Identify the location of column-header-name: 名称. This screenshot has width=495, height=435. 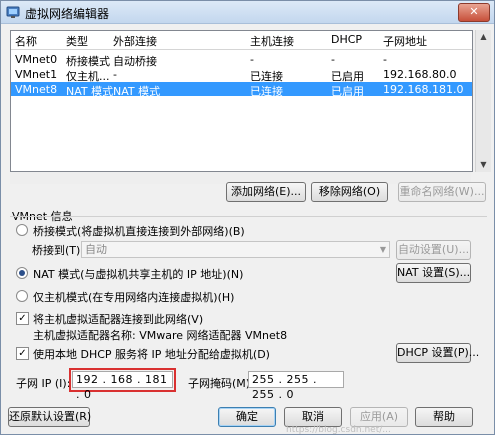
(26, 41).